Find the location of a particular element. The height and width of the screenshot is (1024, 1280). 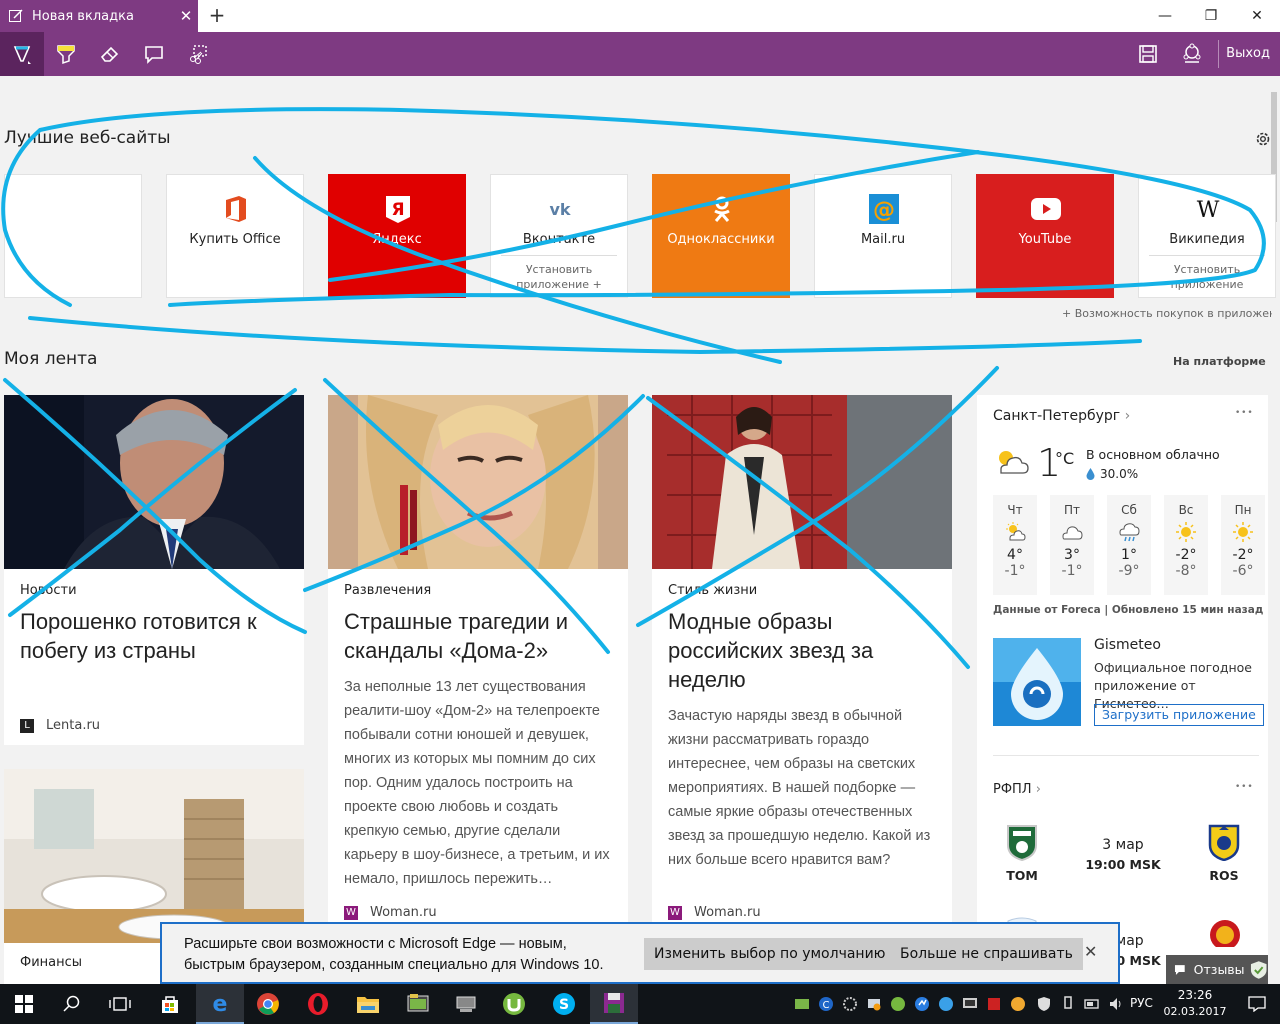

taskbar-app-active is located at coordinates (614, 1004).